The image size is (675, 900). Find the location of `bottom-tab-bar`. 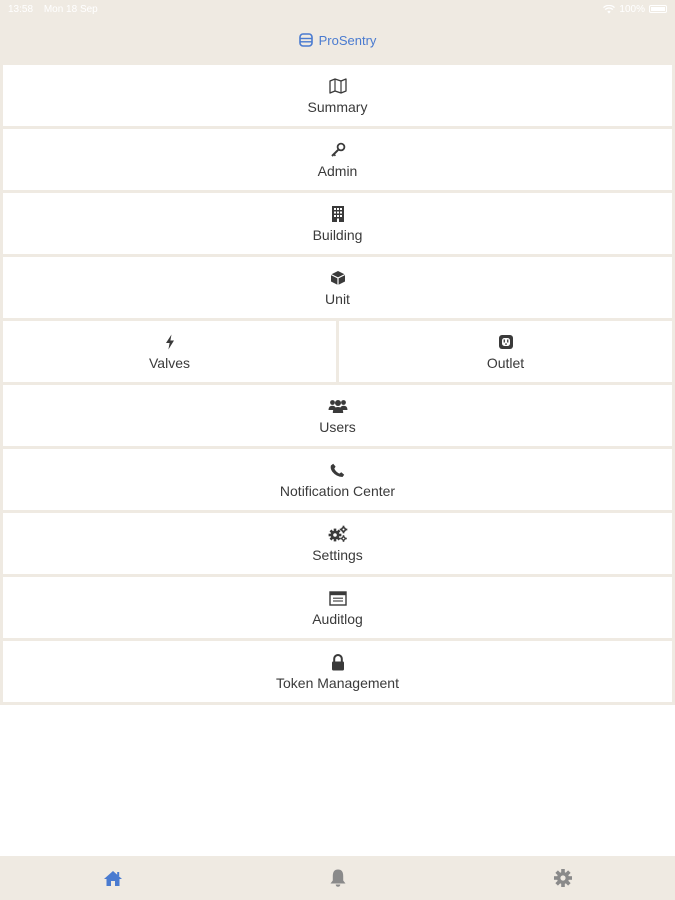

bottom-tab-bar is located at coordinates (337, 878).